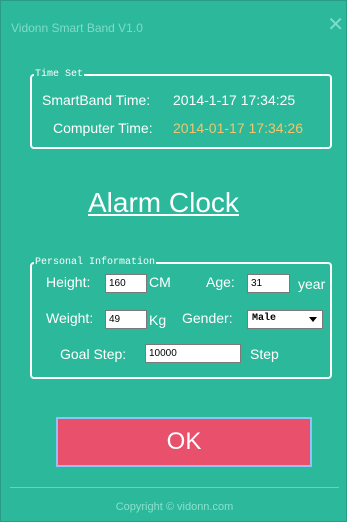 The width and height of the screenshot is (347, 522). Describe the element at coordinates (93, 354) in the screenshot. I see `goal-step-label: Goal Step:` at that location.